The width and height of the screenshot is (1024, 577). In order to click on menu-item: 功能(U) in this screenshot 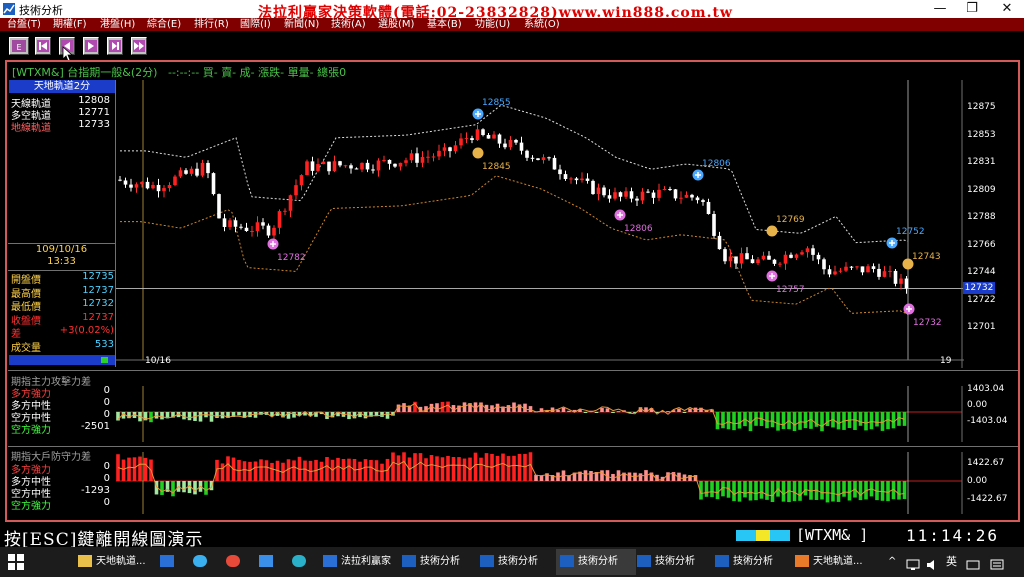, I will do `click(492, 24)`.